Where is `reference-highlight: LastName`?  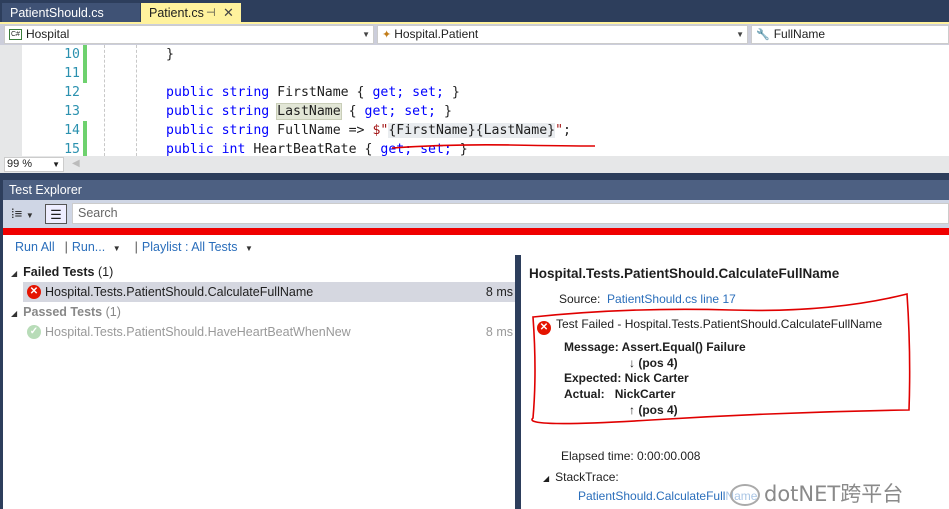
reference-highlight: LastName is located at coordinates (309, 111).